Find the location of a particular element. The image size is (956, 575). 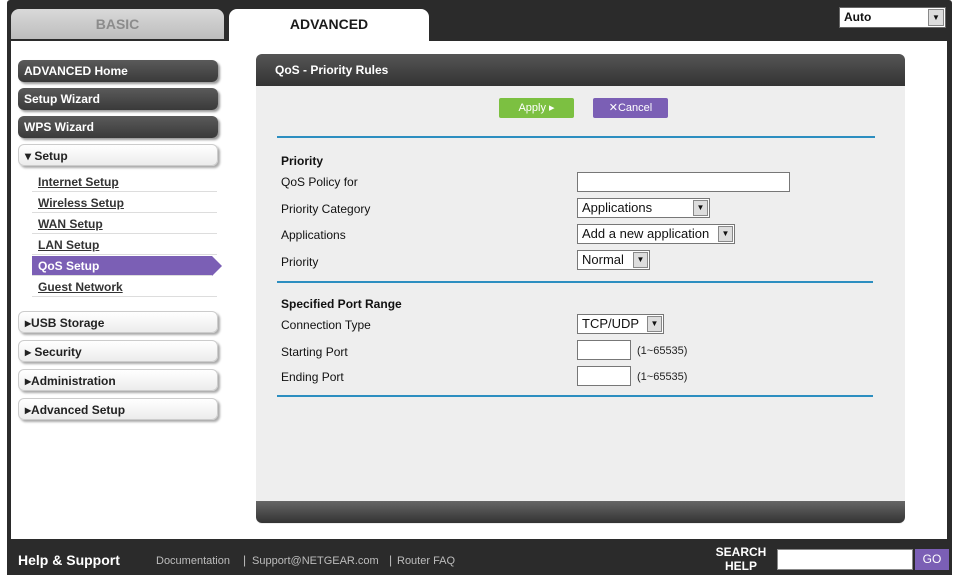

panel-footer is located at coordinates (580, 512).